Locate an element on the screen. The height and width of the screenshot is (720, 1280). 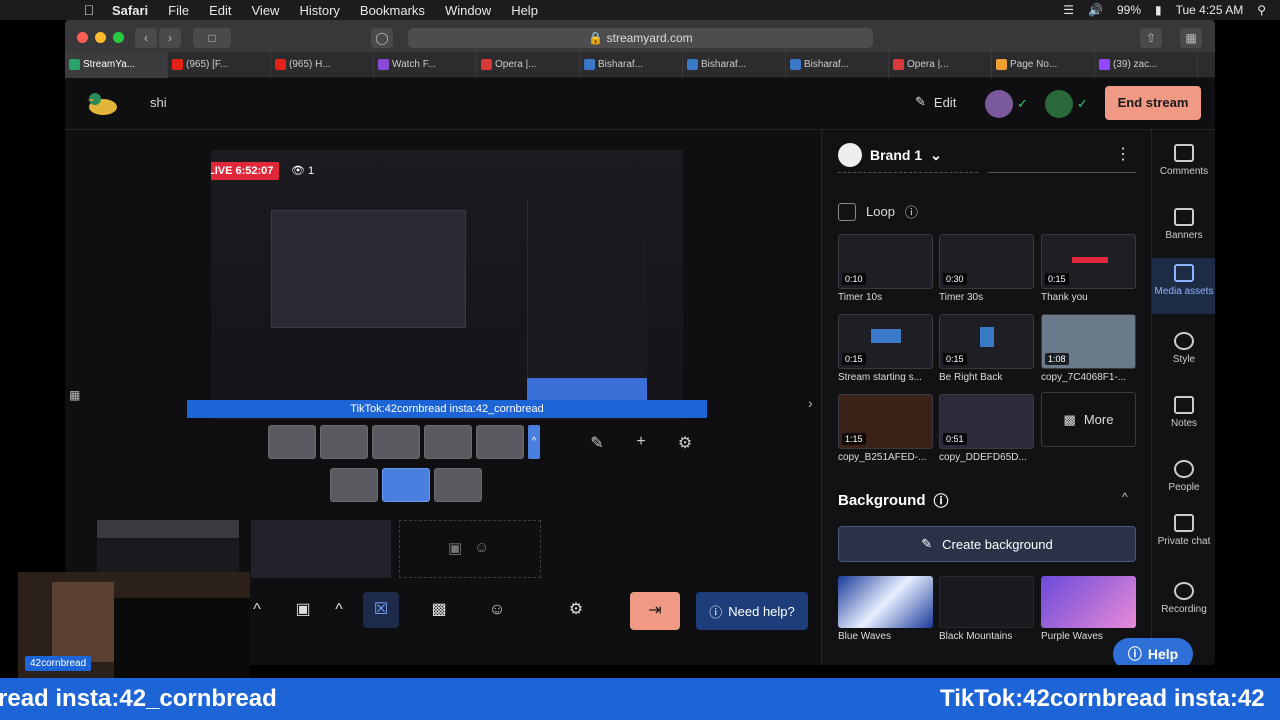
add-guest-tile: ▣ ☺ is located at coordinates (470, 549).